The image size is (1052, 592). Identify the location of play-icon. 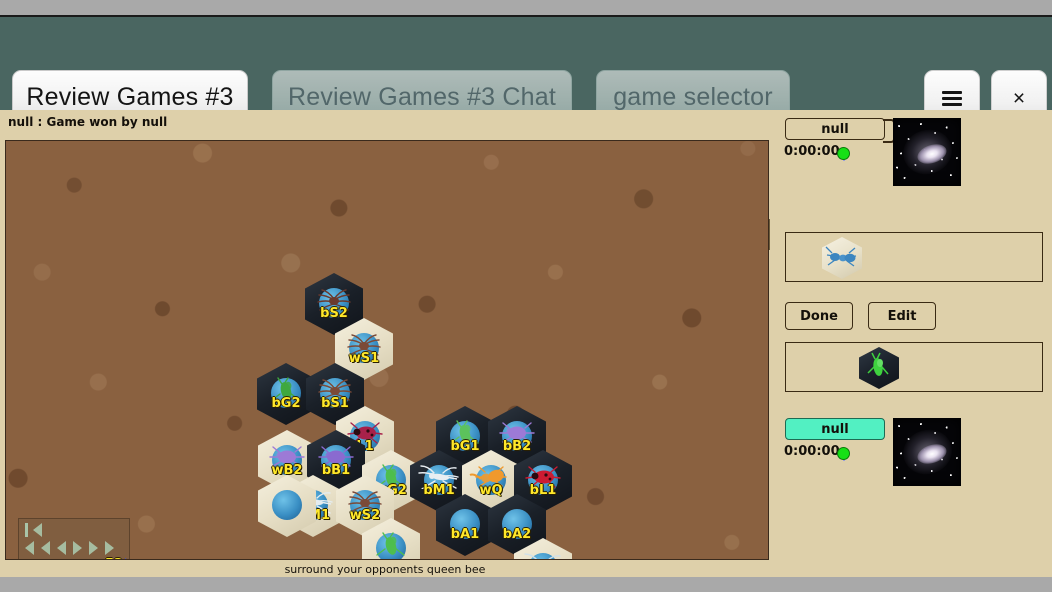
(130, 558).